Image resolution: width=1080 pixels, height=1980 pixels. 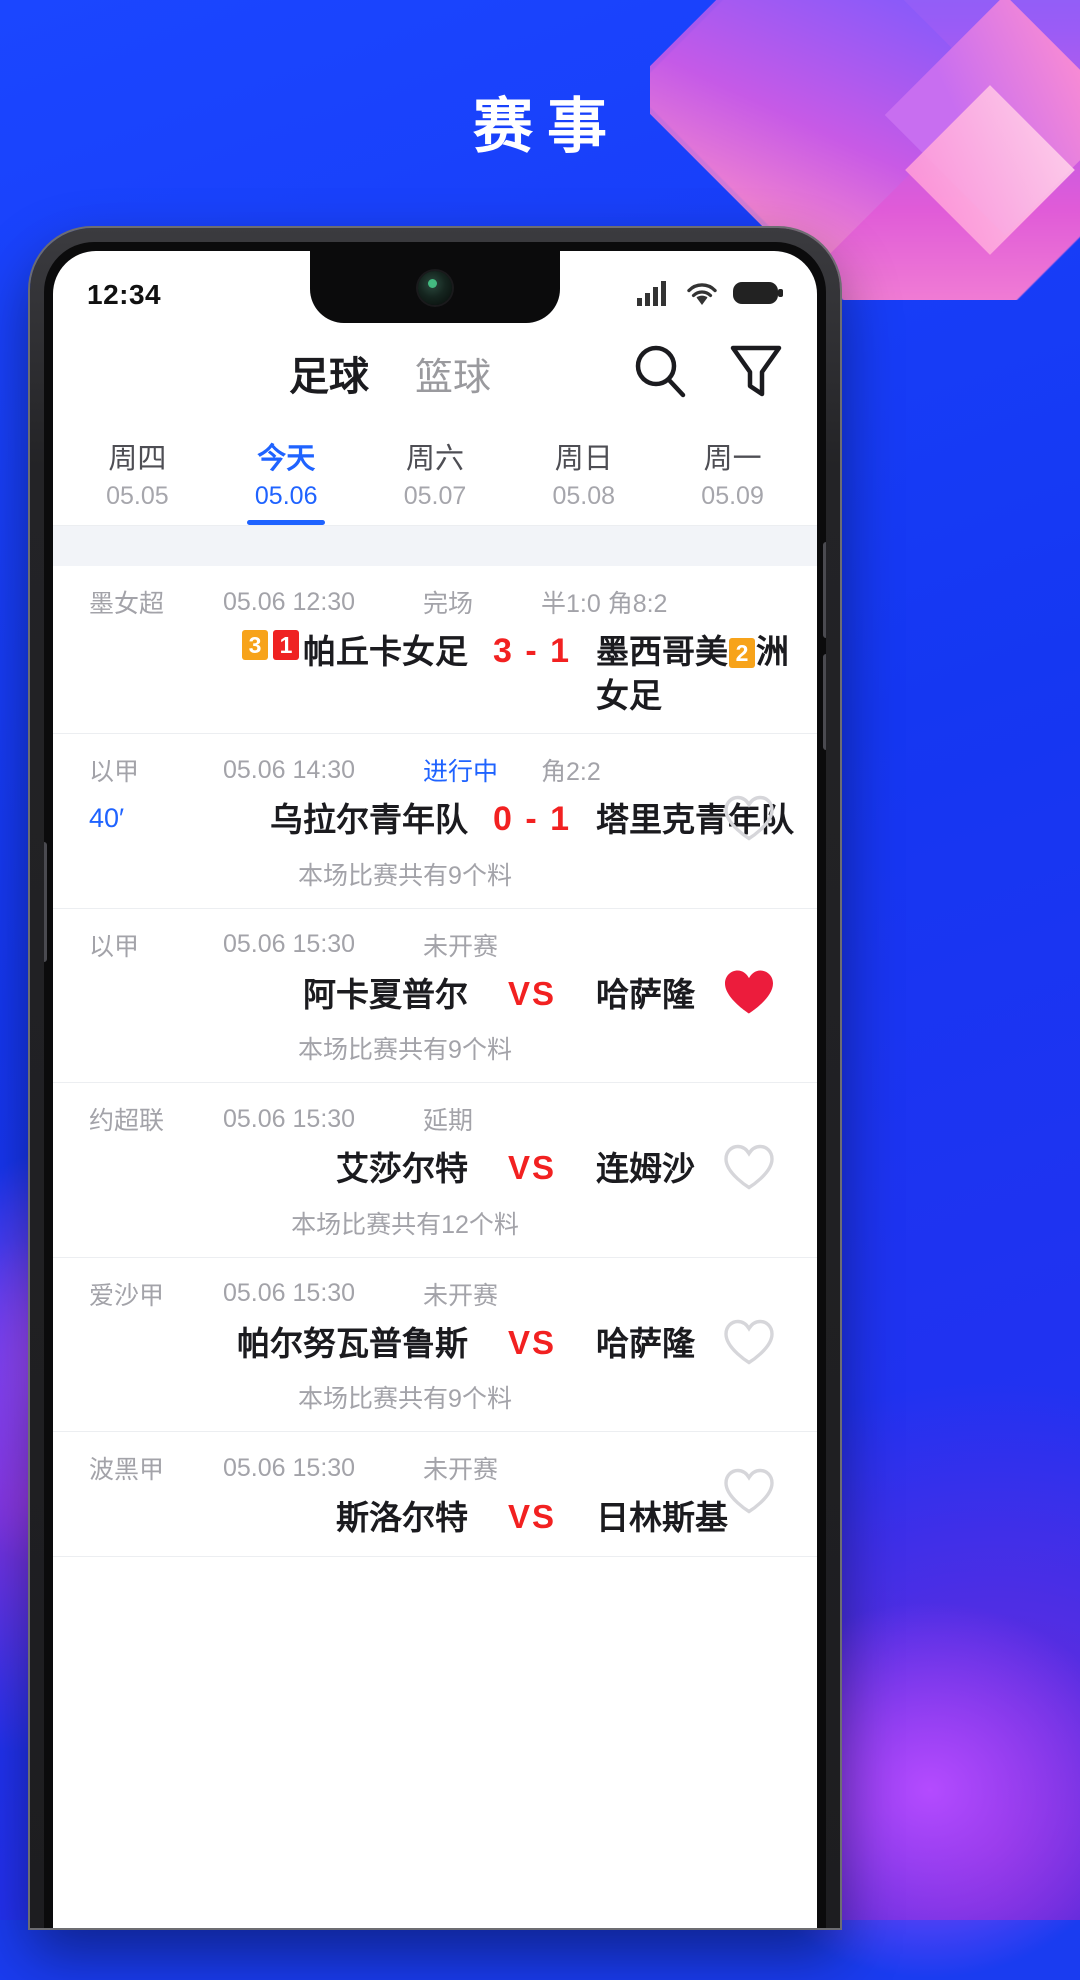 What do you see at coordinates (742, 653) in the screenshot?
I see `team-badge: 2` at bounding box center [742, 653].